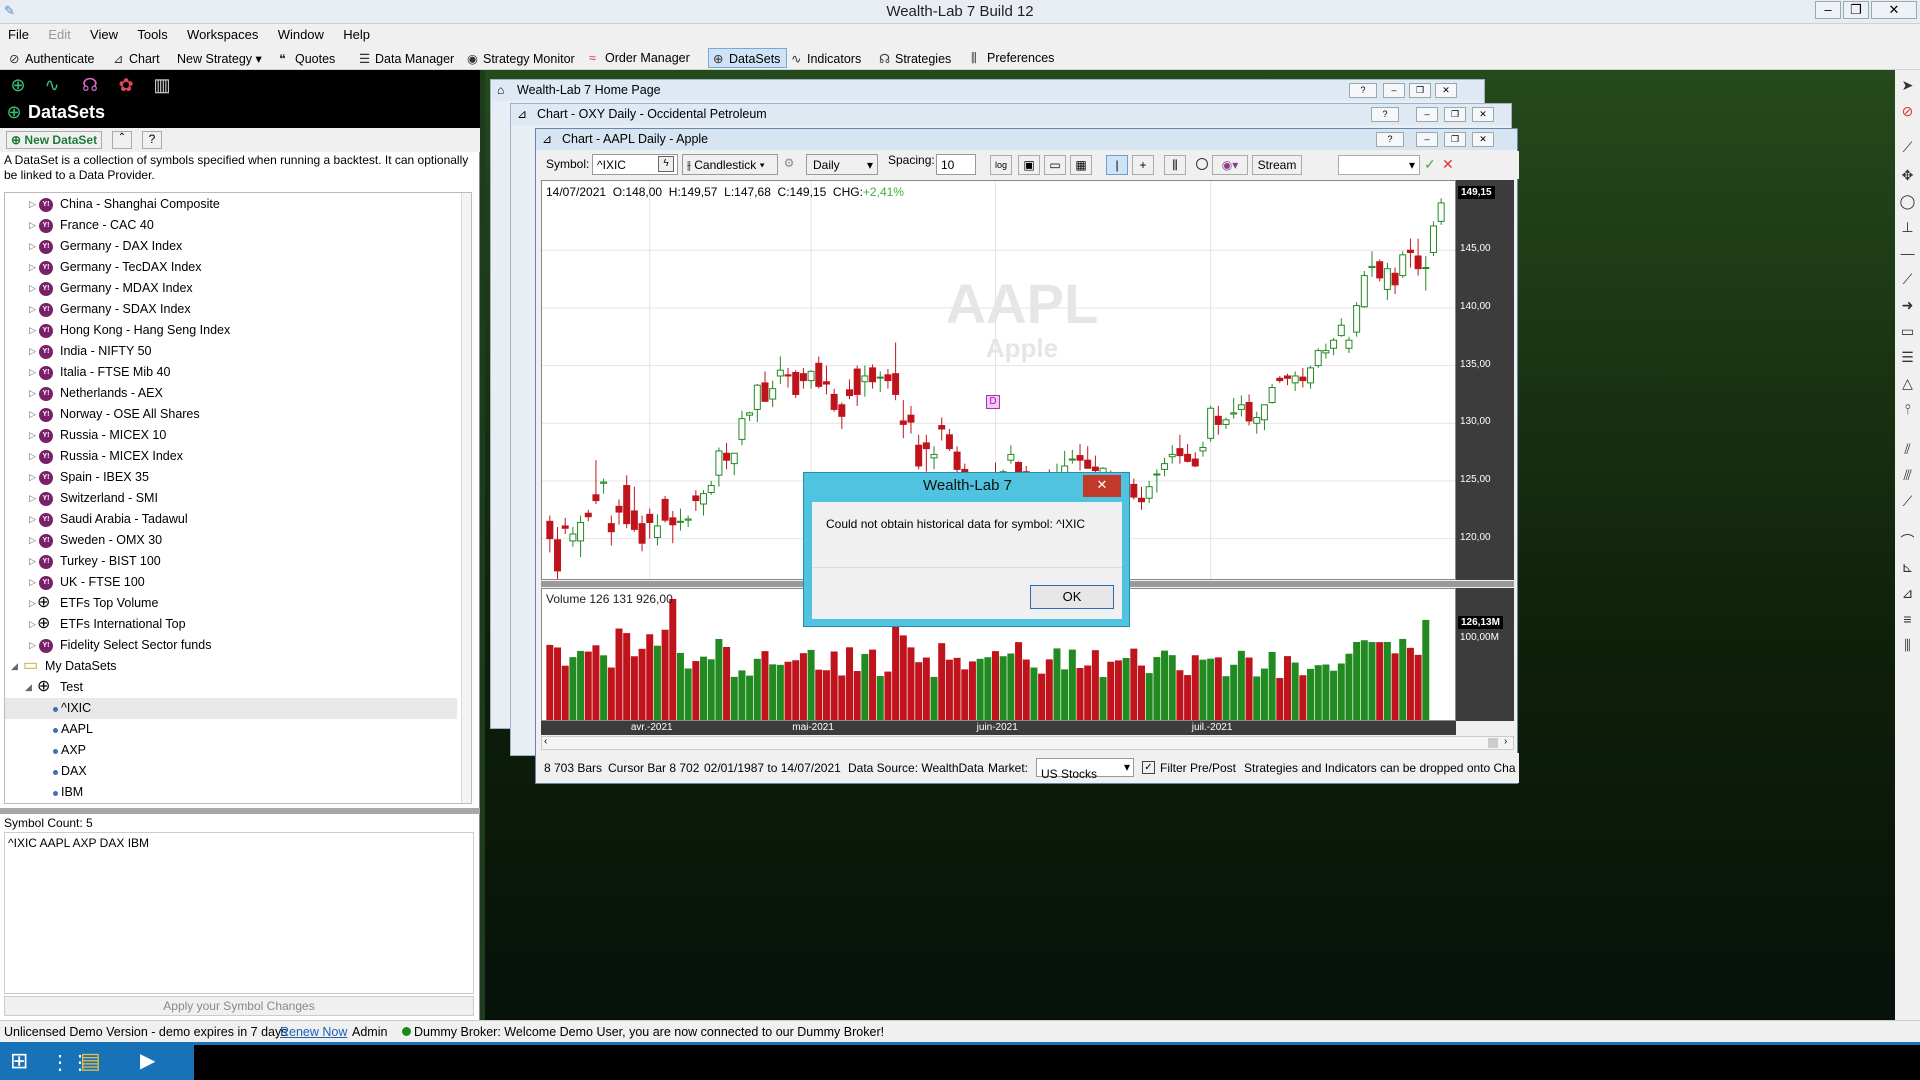 The height and width of the screenshot is (1080, 1920). Describe the element at coordinates (1907, 227) in the screenshot. I see `vertical-line-tool-icon: ⊥` at that location.